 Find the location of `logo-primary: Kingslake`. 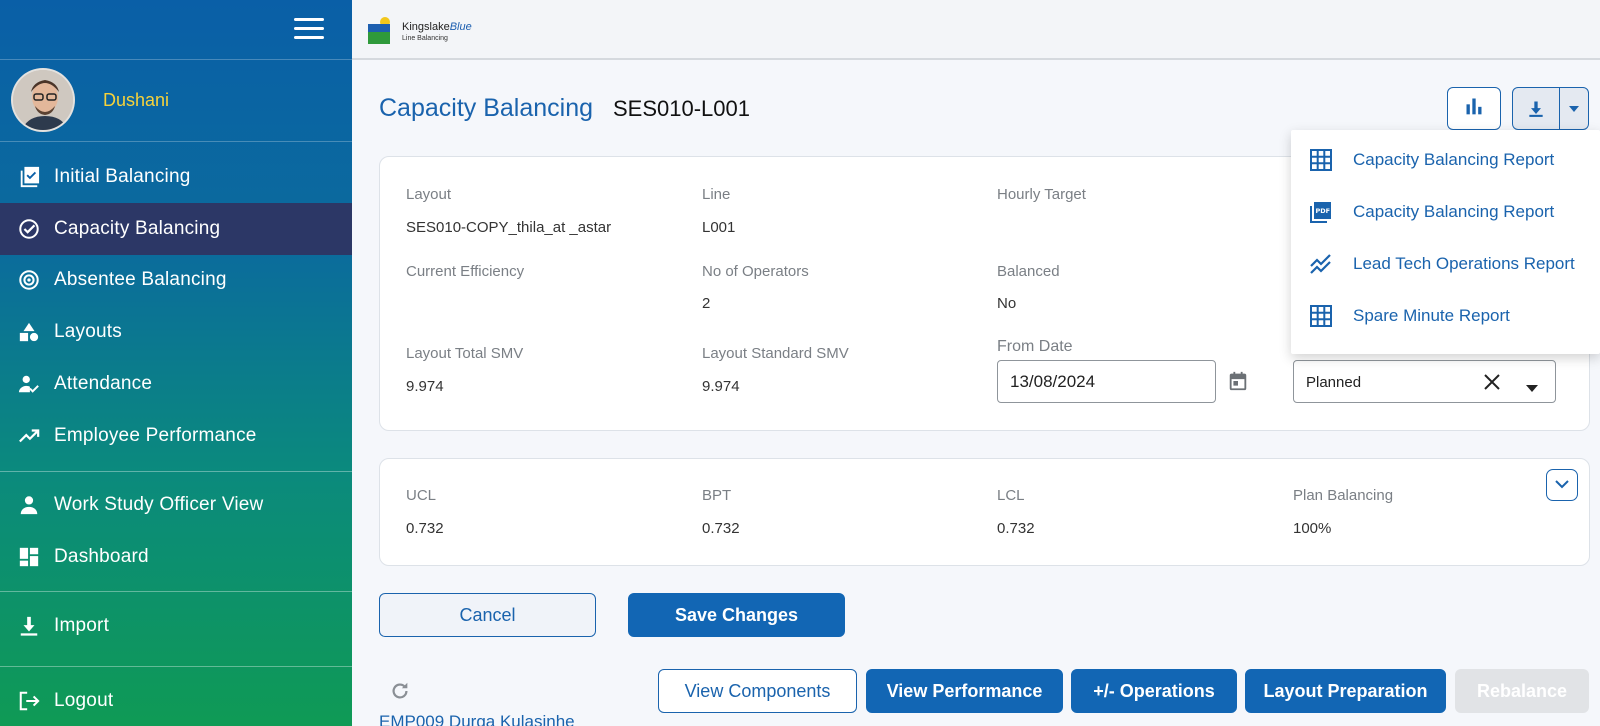

logo-primary: Kingslake is located at coordinates (426, 27).